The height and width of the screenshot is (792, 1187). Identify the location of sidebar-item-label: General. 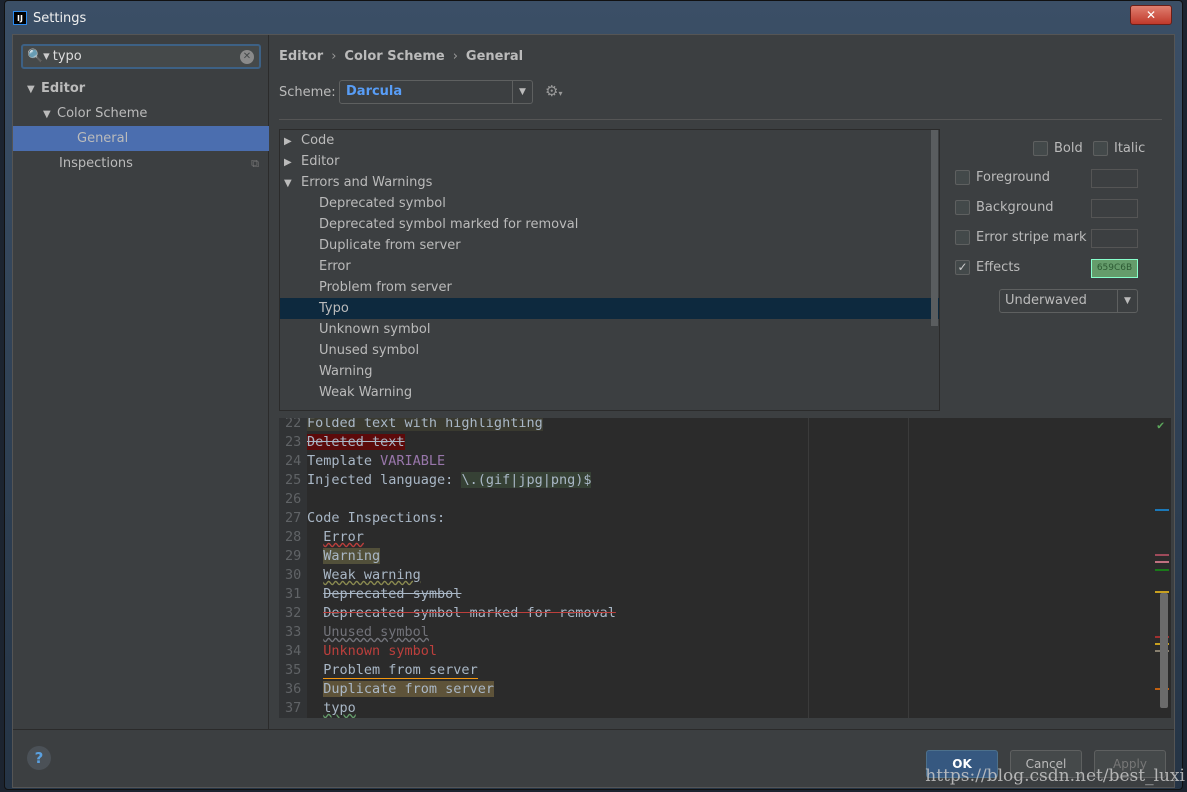
(103, 138).